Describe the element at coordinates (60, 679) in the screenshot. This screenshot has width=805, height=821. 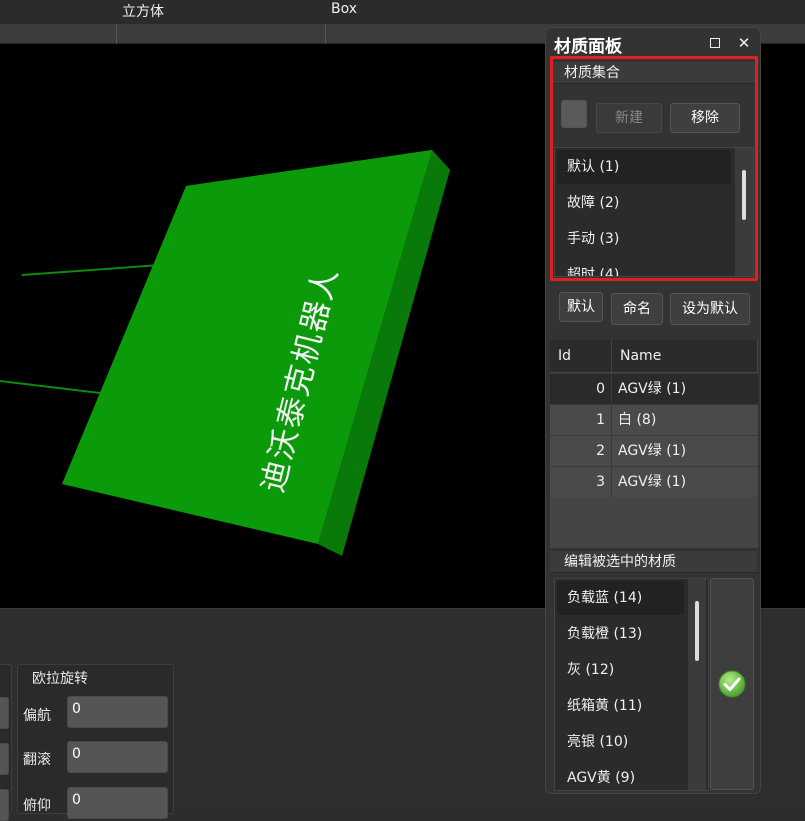
I see `euler-rotation-title: 欧拉旋转` at that location.